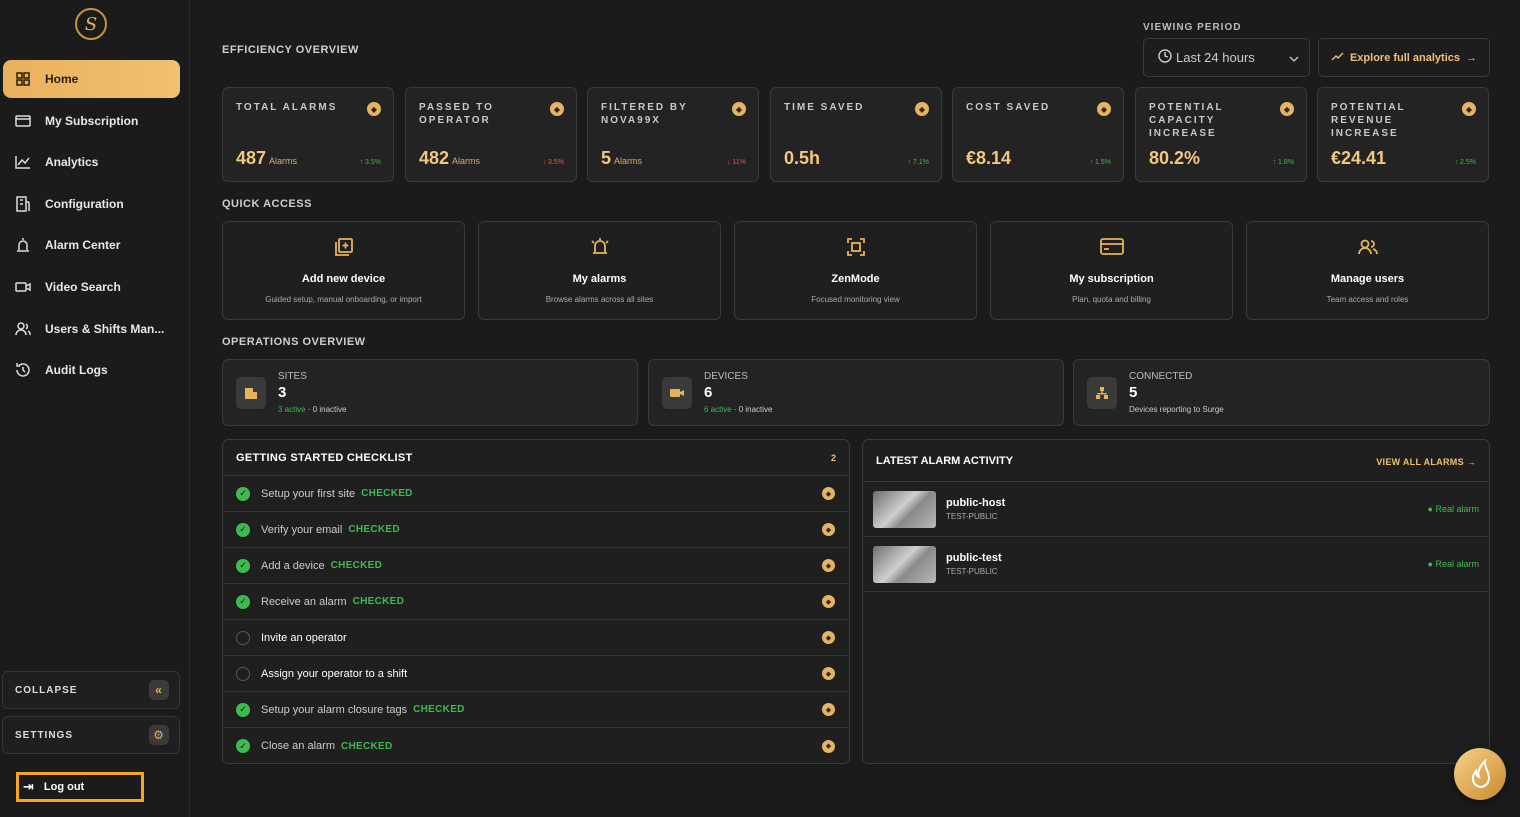  What do you see at coordinates (23, 79) in the screenshot?
I see `grid-icon` at bounding box center [23, 79].